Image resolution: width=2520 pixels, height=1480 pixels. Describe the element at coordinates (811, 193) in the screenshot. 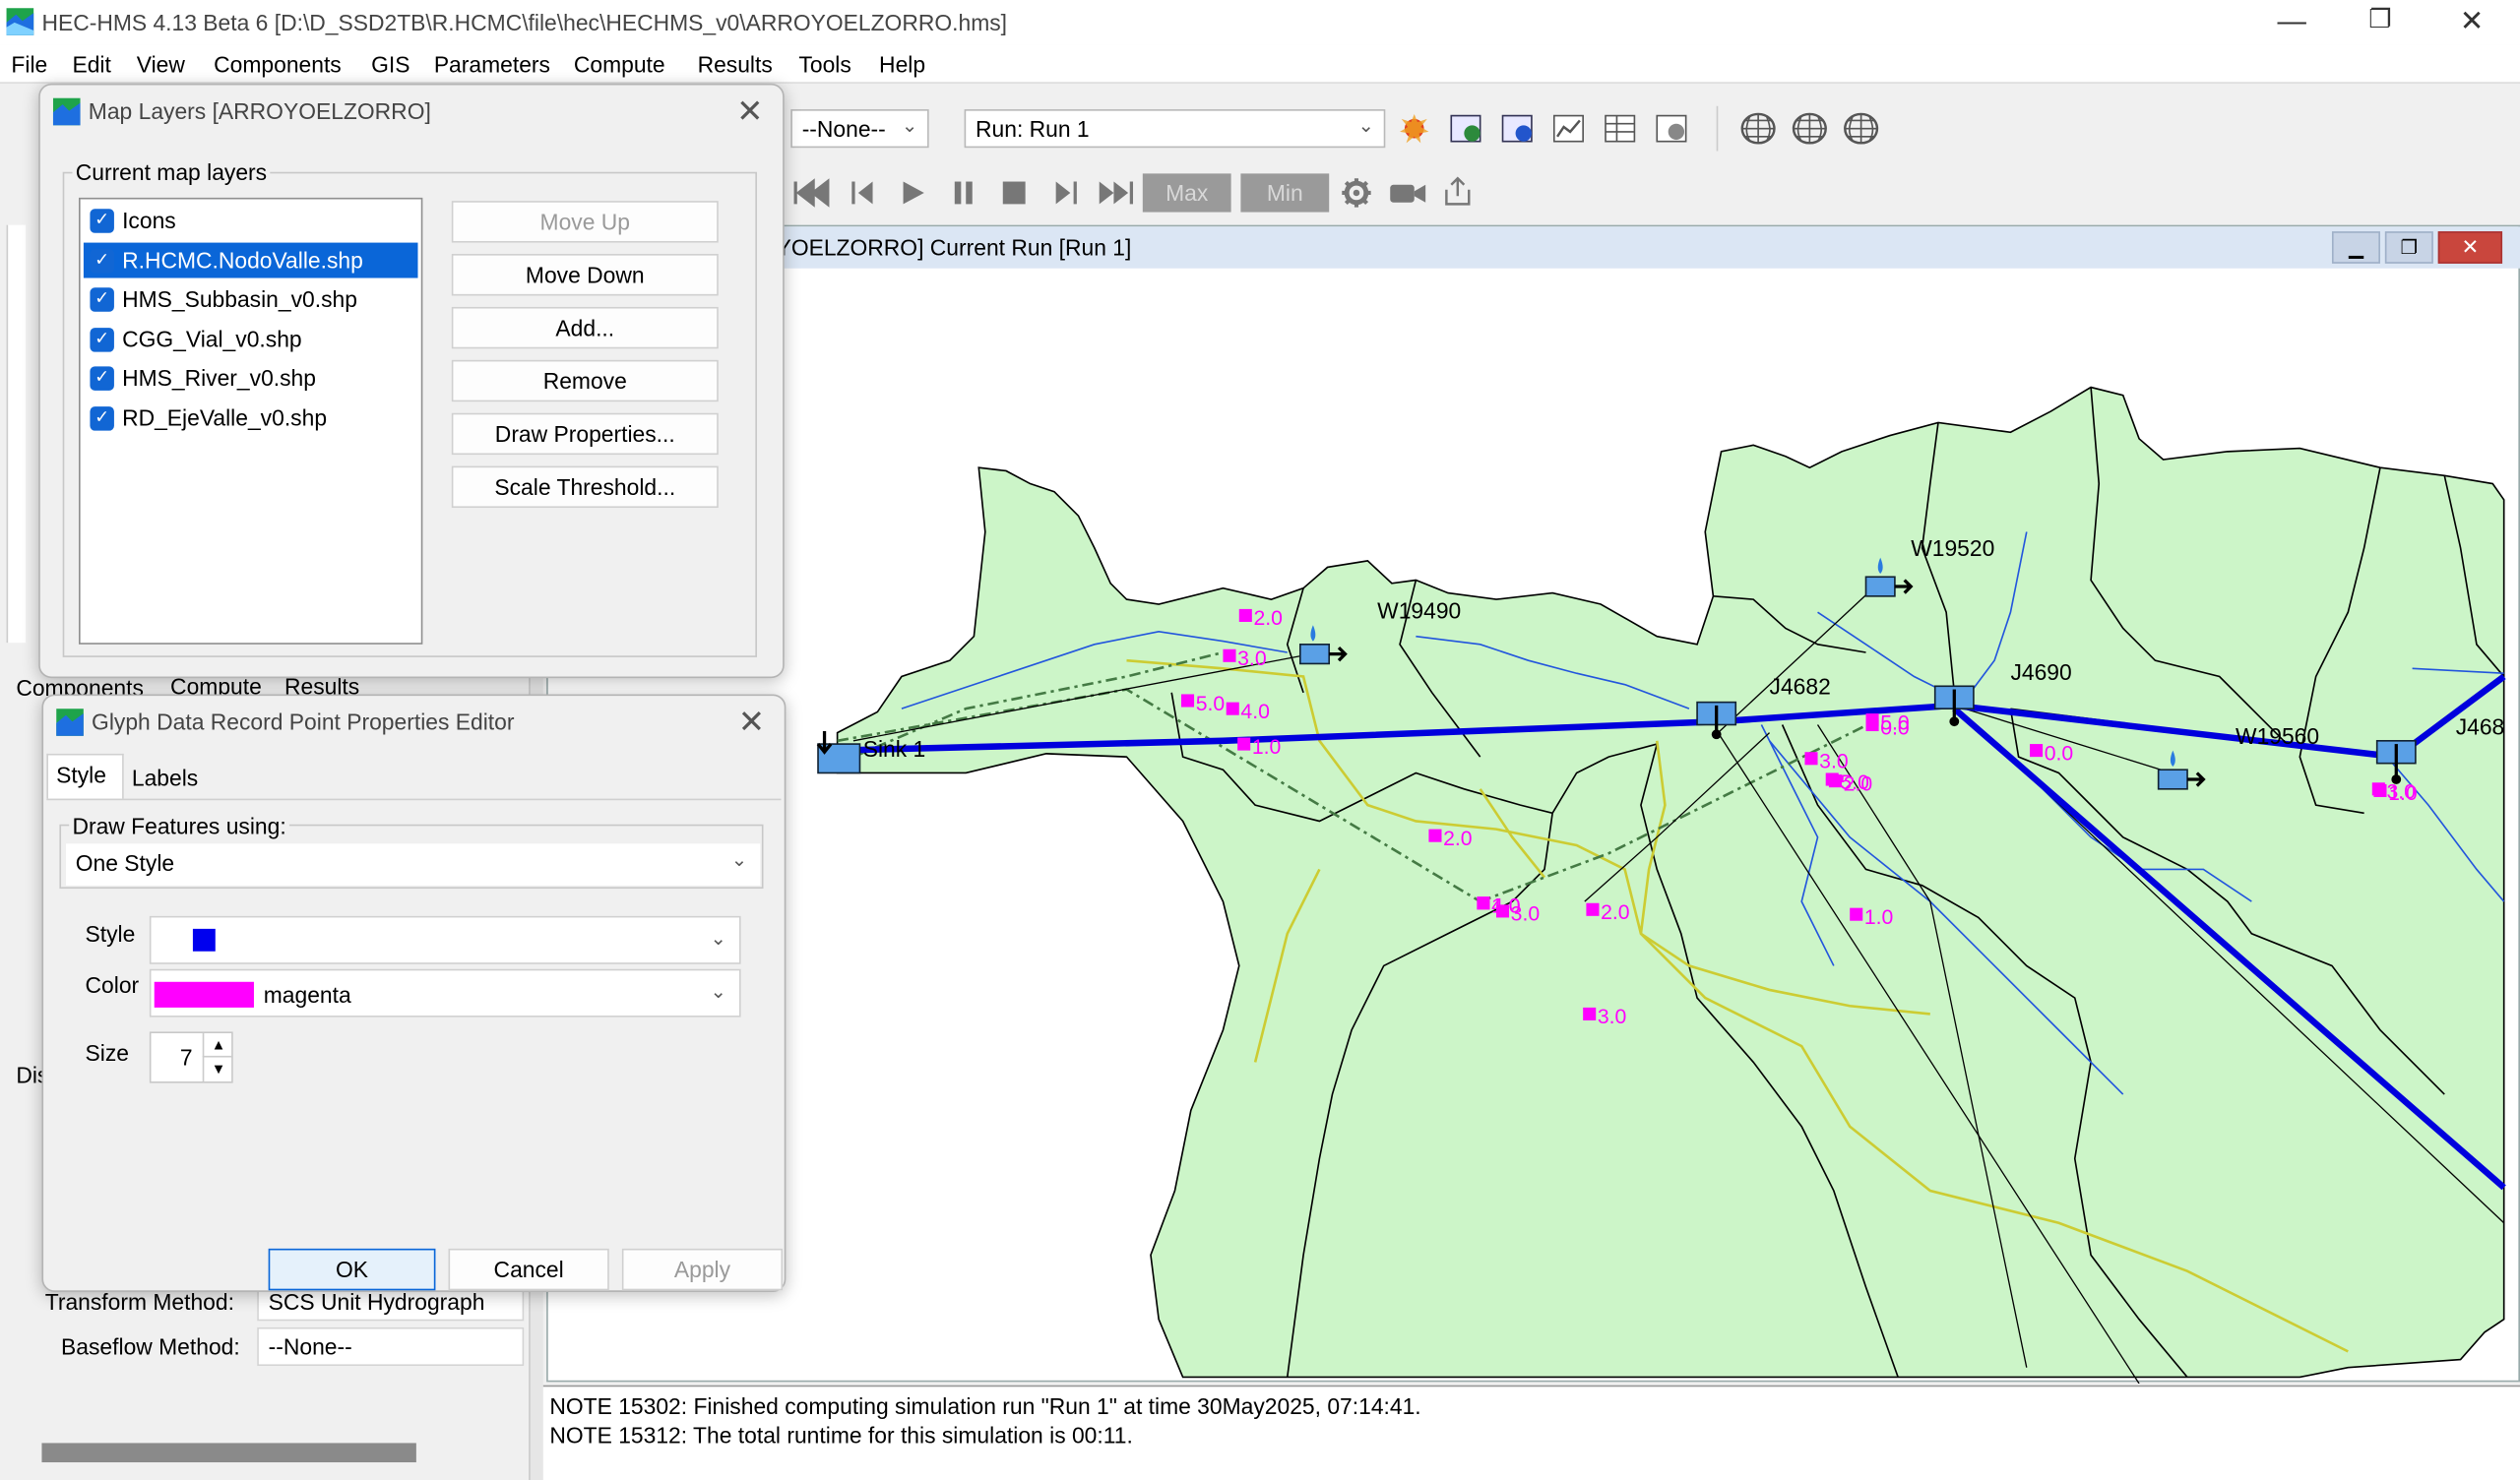

I see `rewind-to-start-icon` at that location.